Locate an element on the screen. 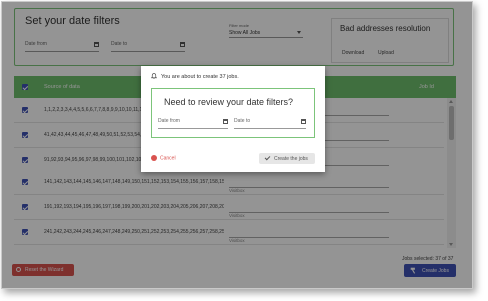  cancel-icon is located at coordinates (154, 158).